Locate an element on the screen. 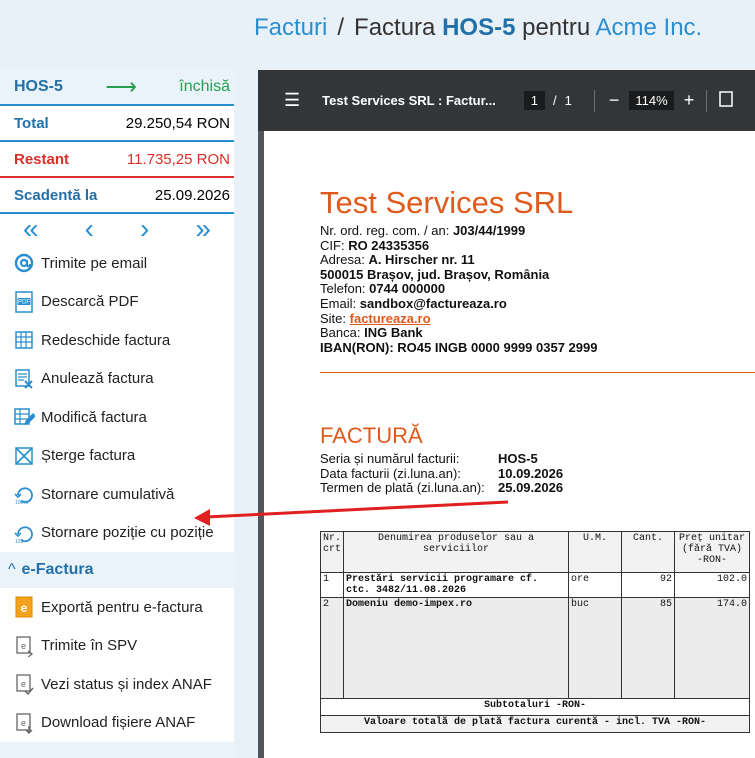  subtotal-label: Subtotaluri -RON- is located at coordinates (535, 707).